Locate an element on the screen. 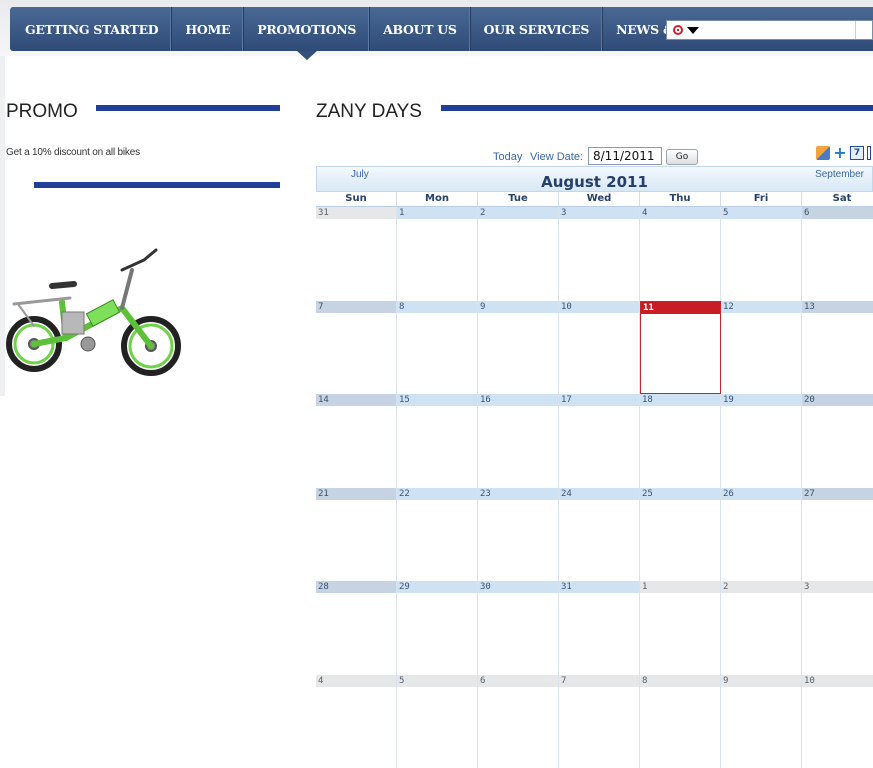  day-number: 25 is located at coordinates (680, 494).